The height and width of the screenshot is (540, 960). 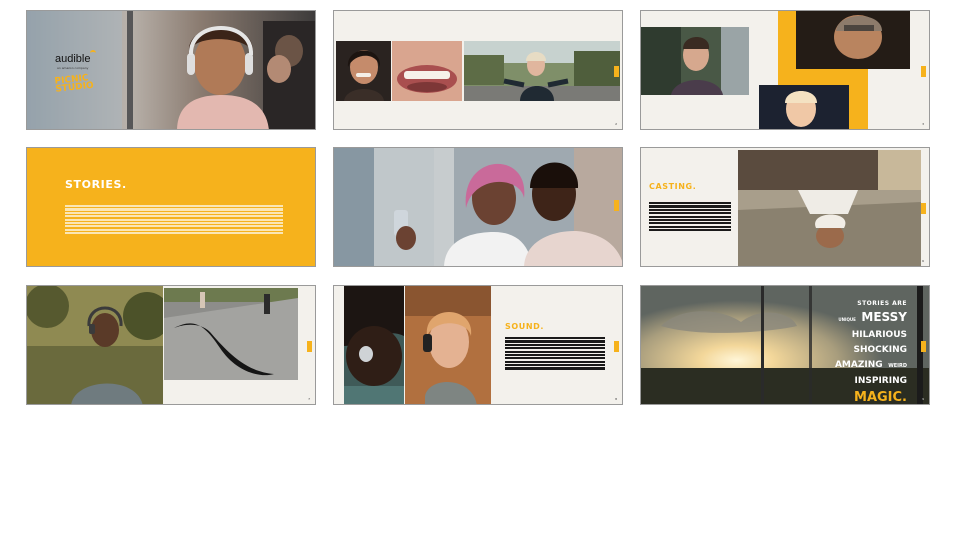 What do you see at coordinates (96, 184) in the screenshot?
I see `slide-heading: STORIES.` at bounding box center [96, 184].